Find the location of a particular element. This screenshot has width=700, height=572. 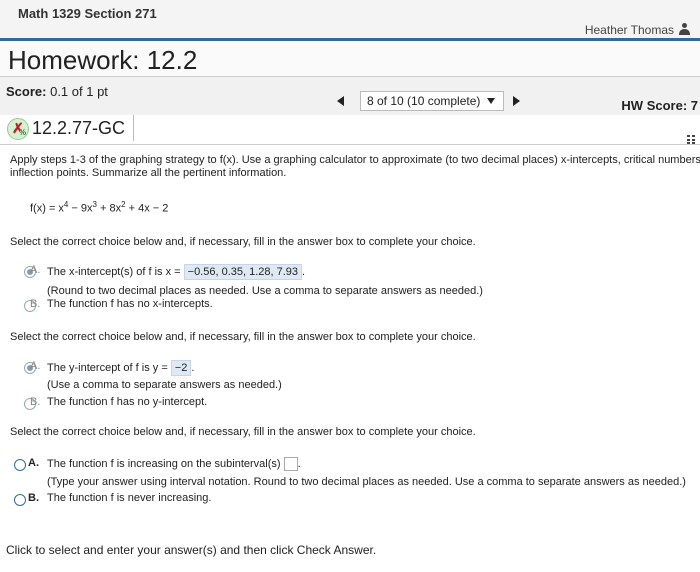

function-term: − 9x is located at coordinates (80, 208).